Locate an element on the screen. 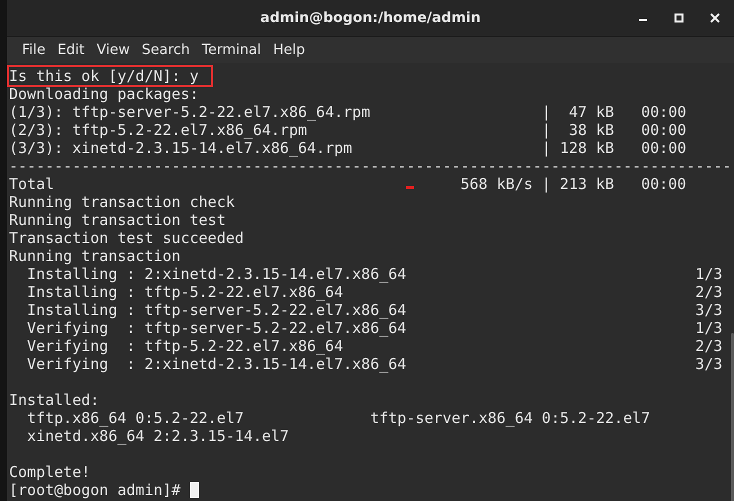 This screenshot has width=734, height=501. progress-mark-icon is located at coordinates (410, 187).